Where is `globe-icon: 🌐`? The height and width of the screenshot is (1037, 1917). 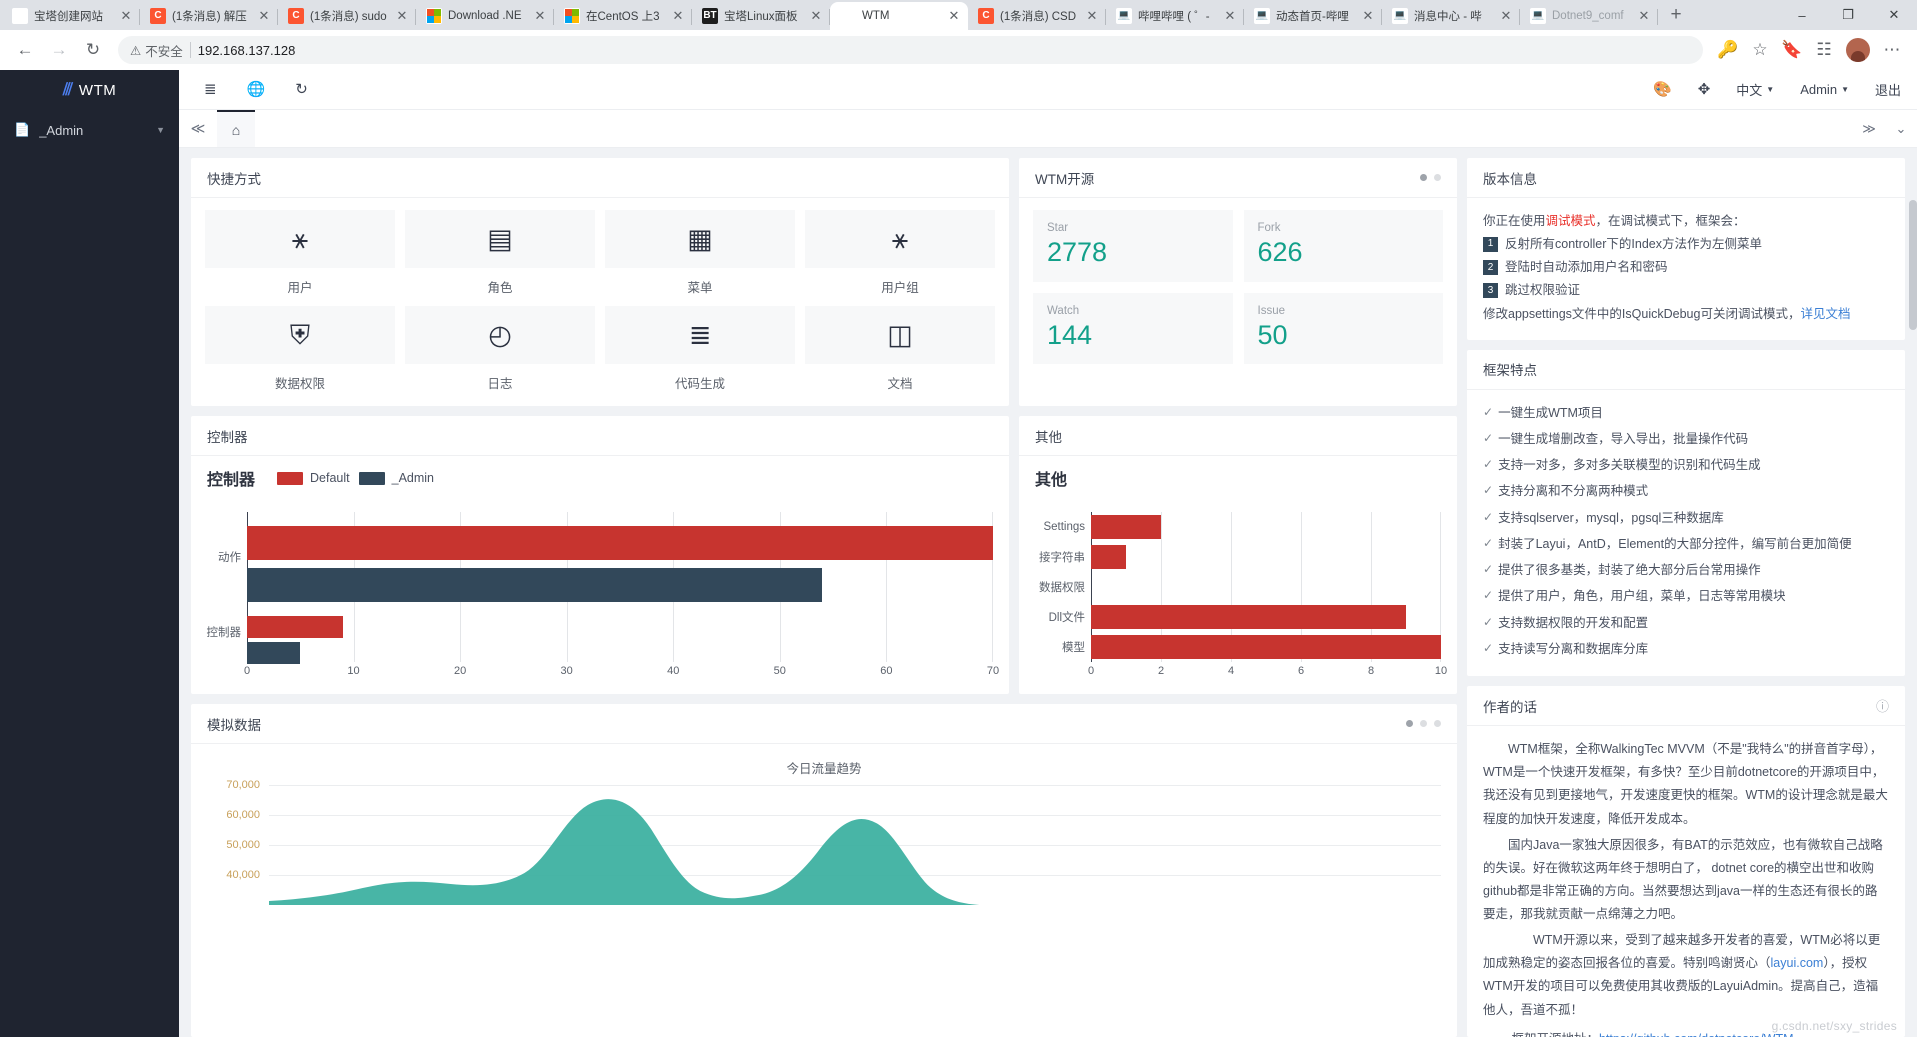
globe-icon: 🌐 is located at coordinates (256, 89).